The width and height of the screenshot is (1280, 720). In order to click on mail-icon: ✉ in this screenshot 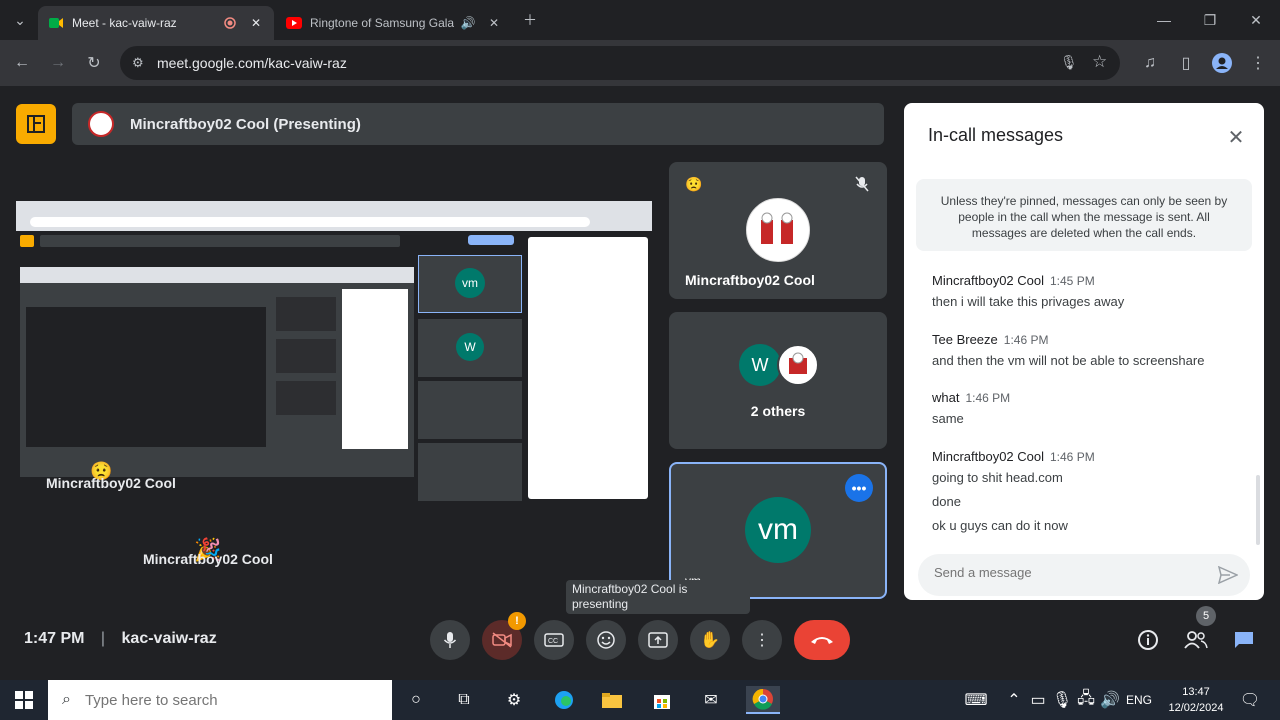, I will do `click(711, 700)`.